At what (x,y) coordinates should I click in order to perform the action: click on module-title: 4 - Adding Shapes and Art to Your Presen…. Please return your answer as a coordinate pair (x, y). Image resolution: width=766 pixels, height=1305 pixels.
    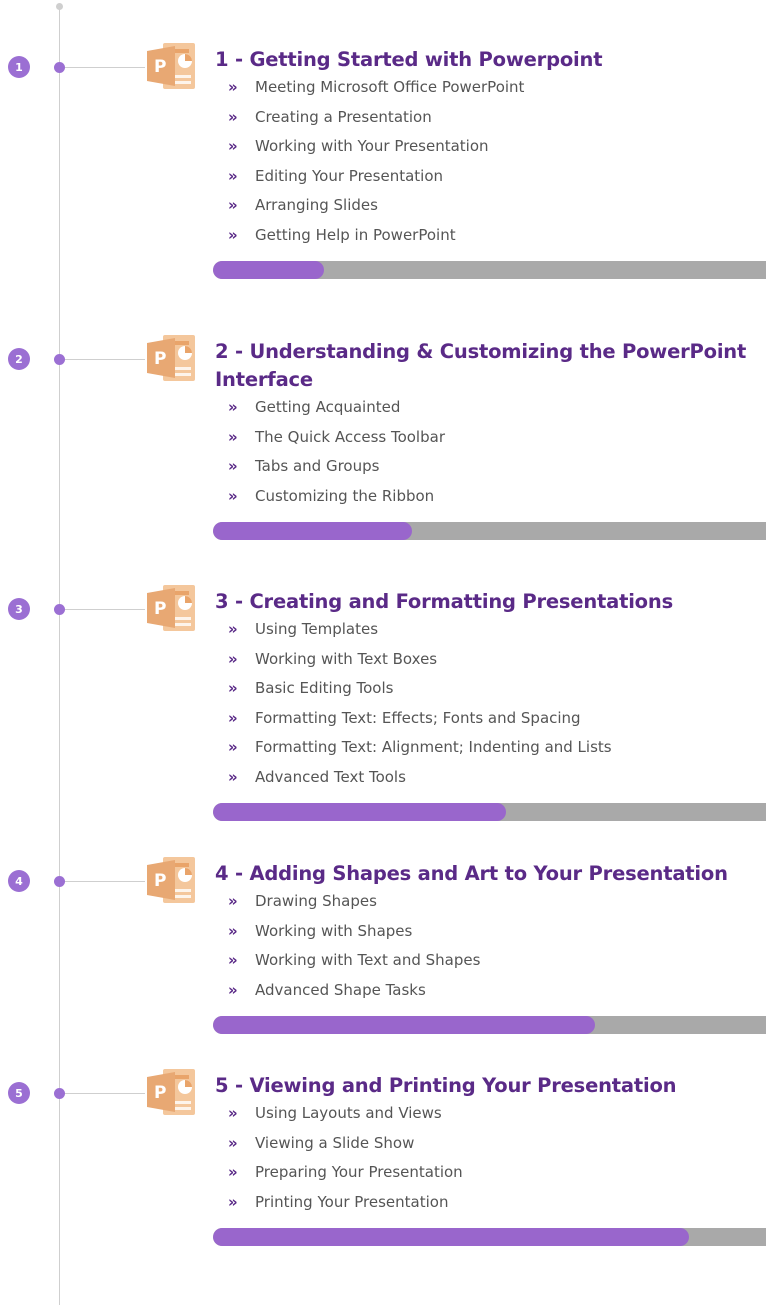
    Looking at the image, I should click on (471, 873).